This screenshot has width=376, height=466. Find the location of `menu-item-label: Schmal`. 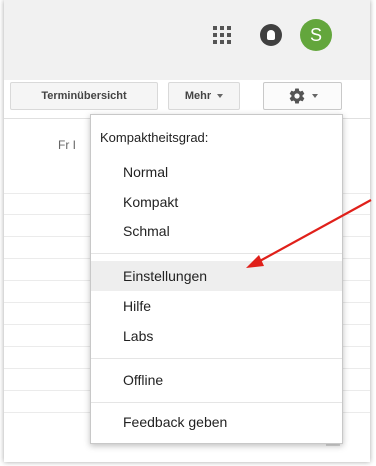

menu-item-label: Schmal is located at coordinates (146, 231).